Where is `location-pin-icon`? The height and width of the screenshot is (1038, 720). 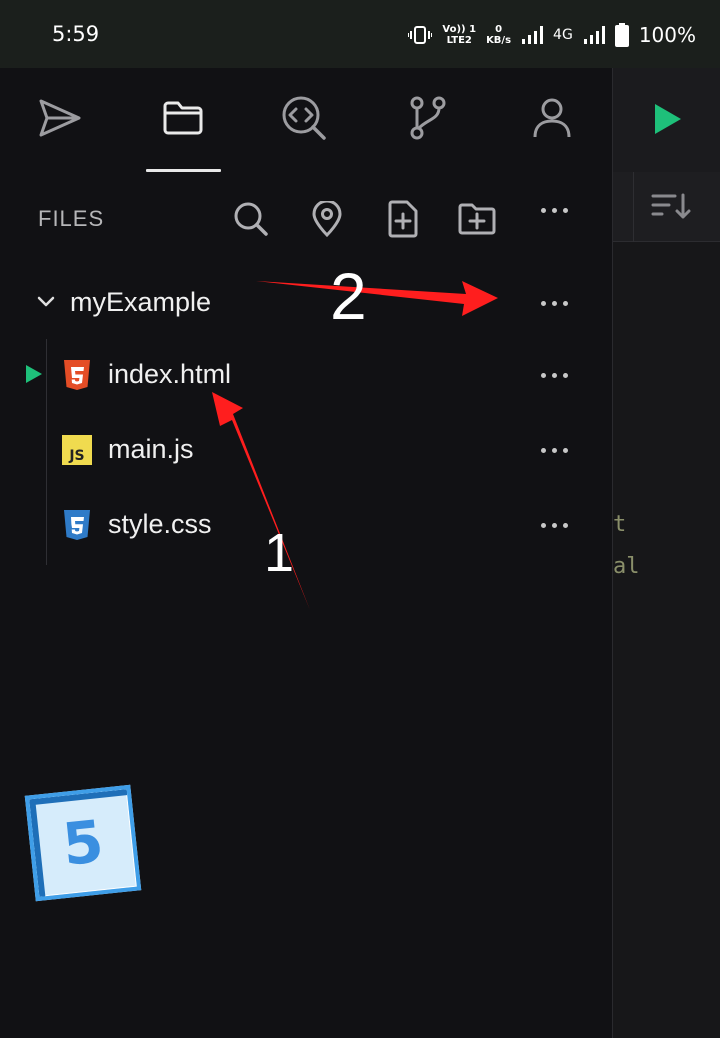
location-pin-icon is located at coordinates (327, 219).